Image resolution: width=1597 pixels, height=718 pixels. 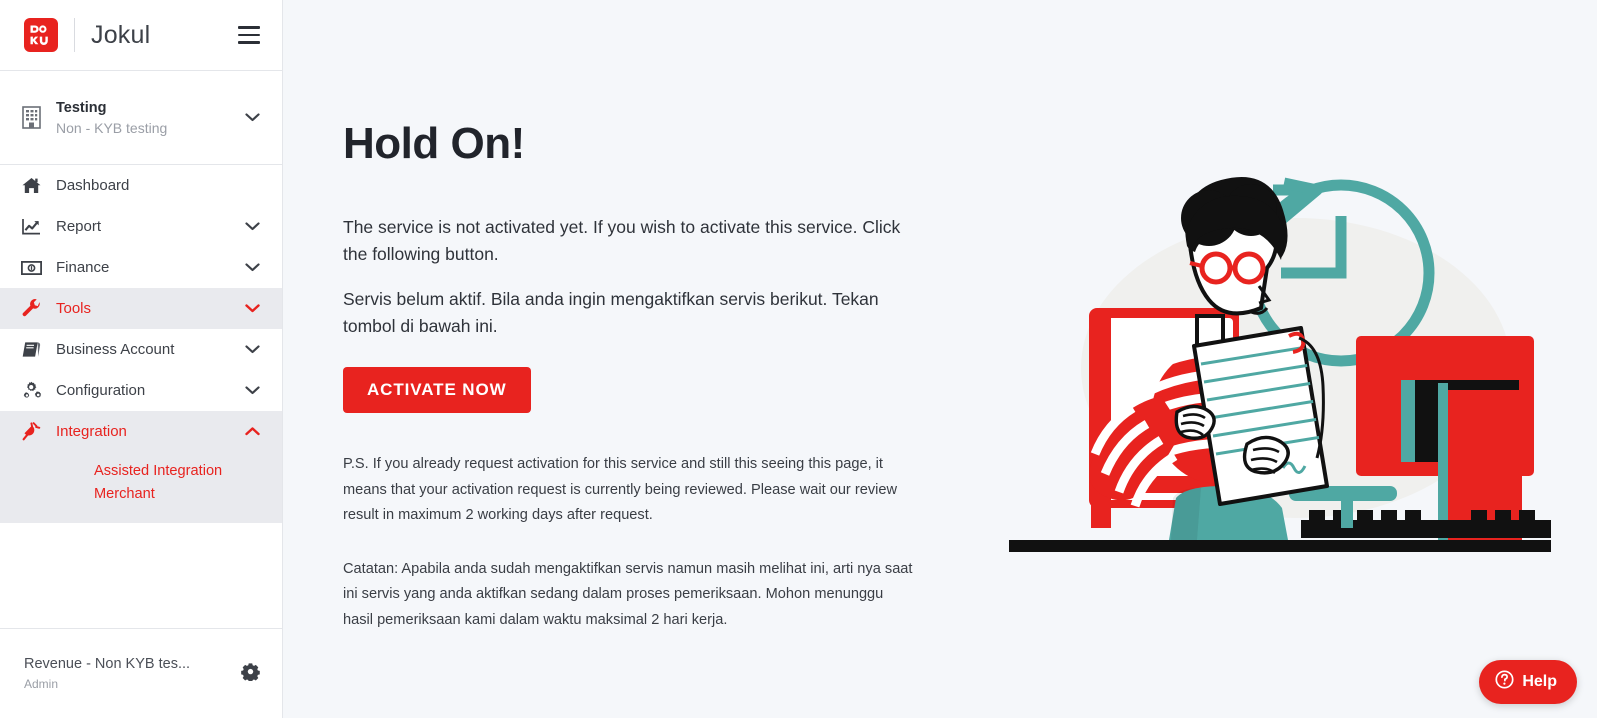 I want to click on sidebar-item-label: Integration, so click(x=91, y=431).